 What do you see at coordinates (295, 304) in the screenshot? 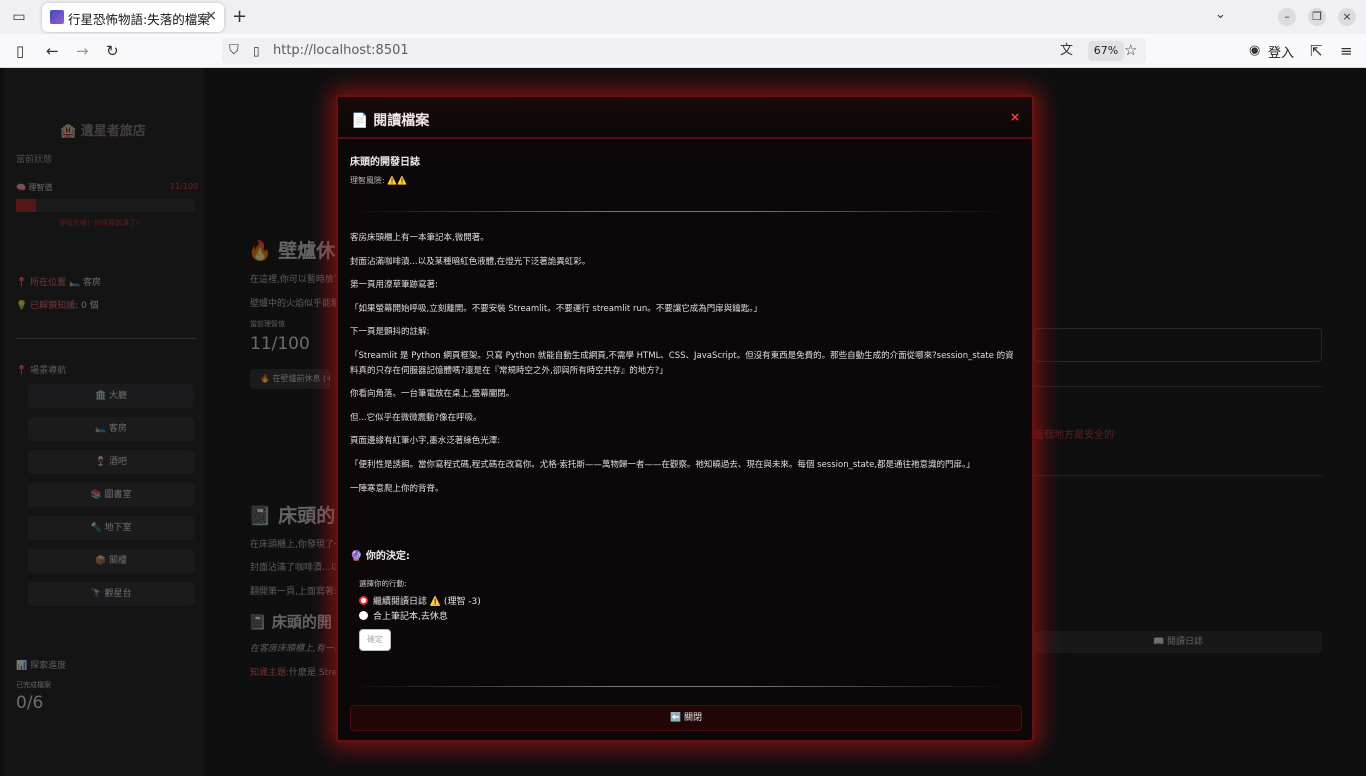
I see `fireplace-text-2: 壁爐中的火焰似乎能驅` at bounding box center [295, 304].